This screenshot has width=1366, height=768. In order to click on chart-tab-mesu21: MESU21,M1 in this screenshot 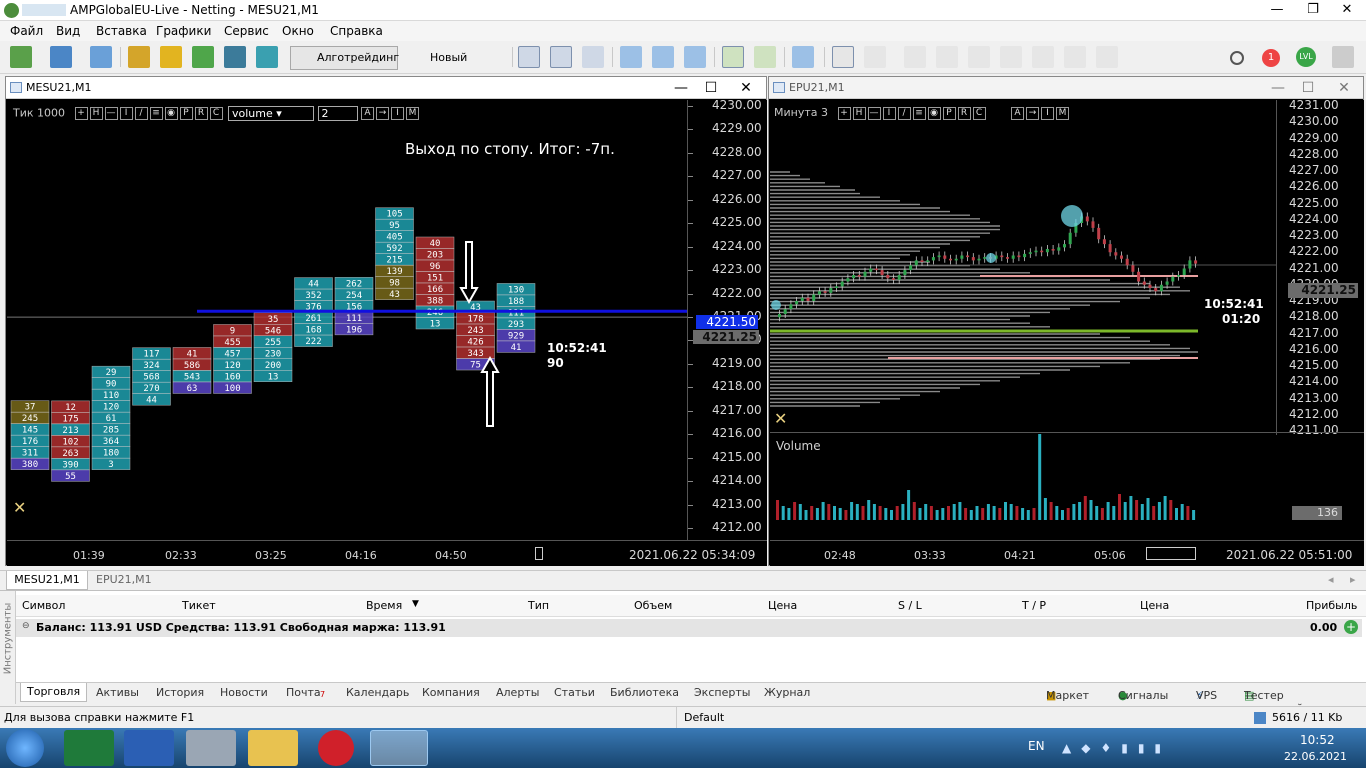, I will do `click(47, 580)`.